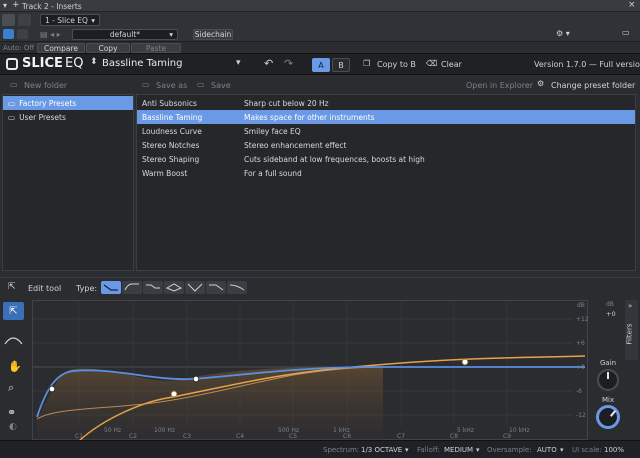  I want to click on new-folder-button: New folder, so click(45, 85).